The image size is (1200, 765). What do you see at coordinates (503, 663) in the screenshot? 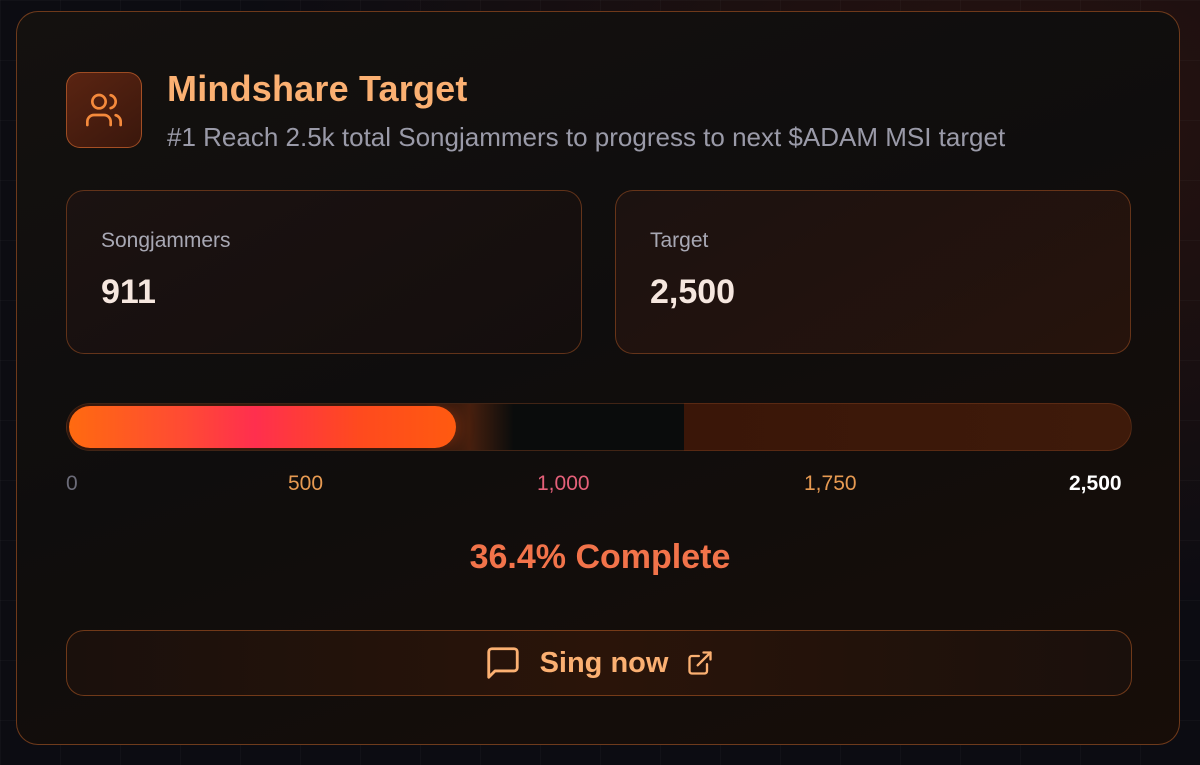
I see `message-square-icon` at bounding box center [503, 663].